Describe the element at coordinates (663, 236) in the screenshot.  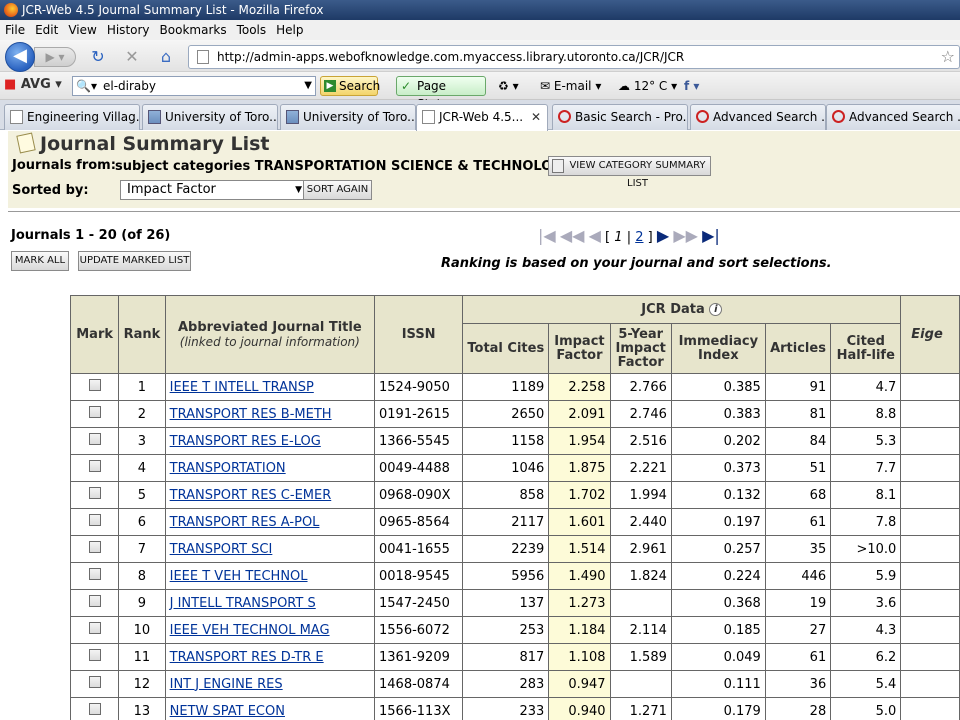
I see `next-page-icon: ▶` at that location.